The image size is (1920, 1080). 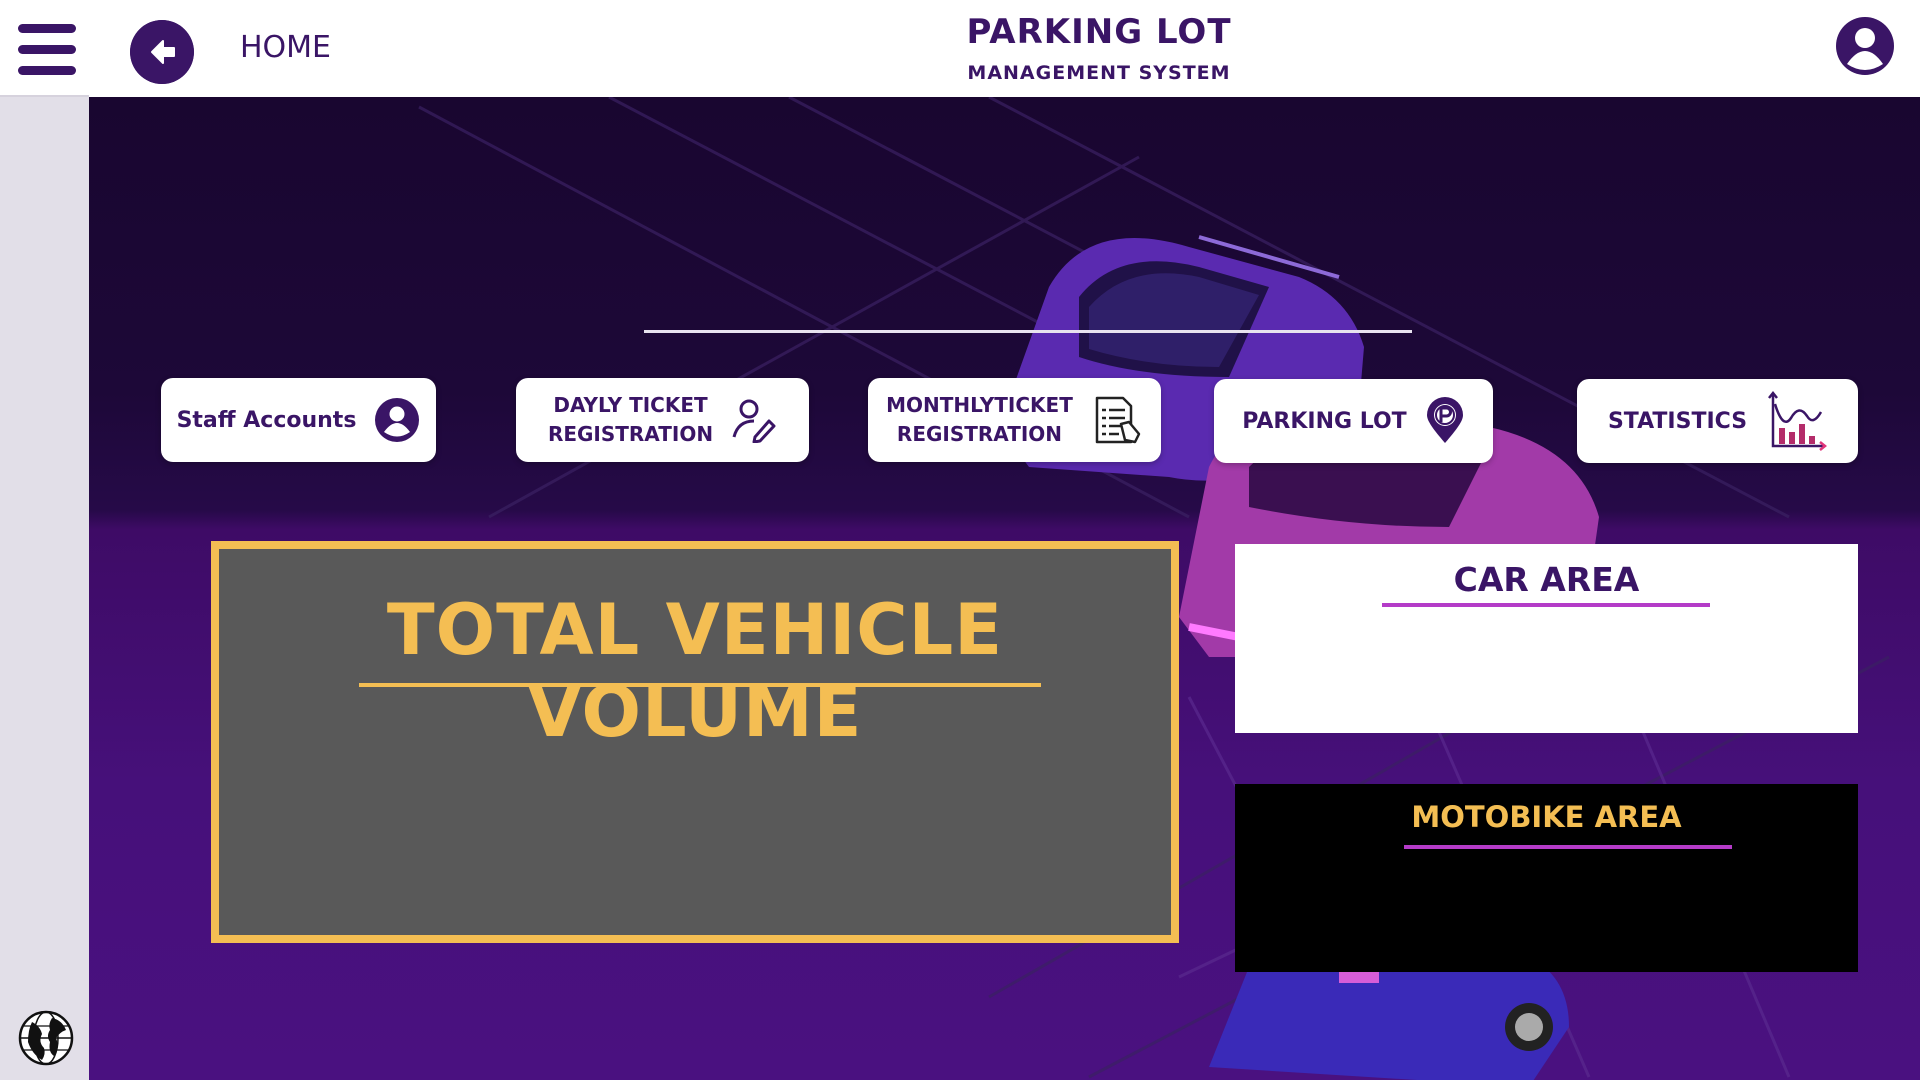 I want to click on user-account-icon, so click(x=1865, y=46).